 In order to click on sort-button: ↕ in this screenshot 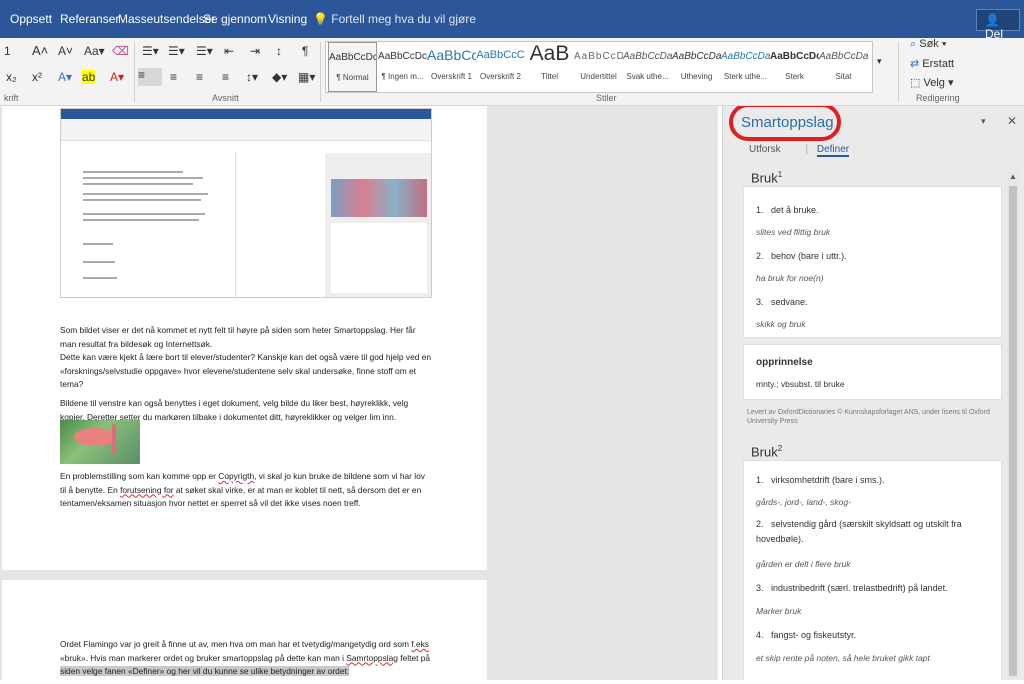, I will do `click(279, 51)`.